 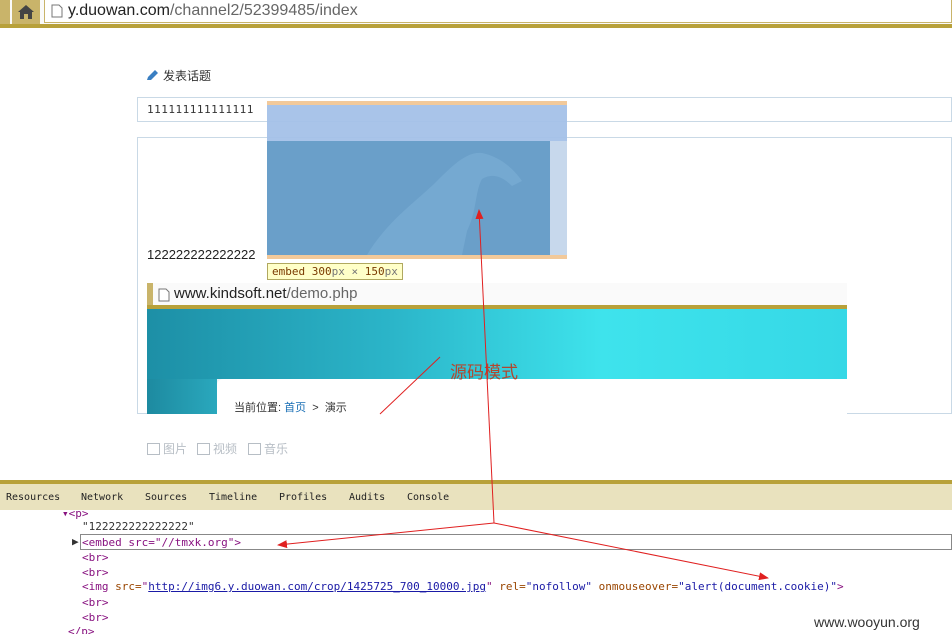 I want to click on arrow-to-embed, so click(x=485, y=366).